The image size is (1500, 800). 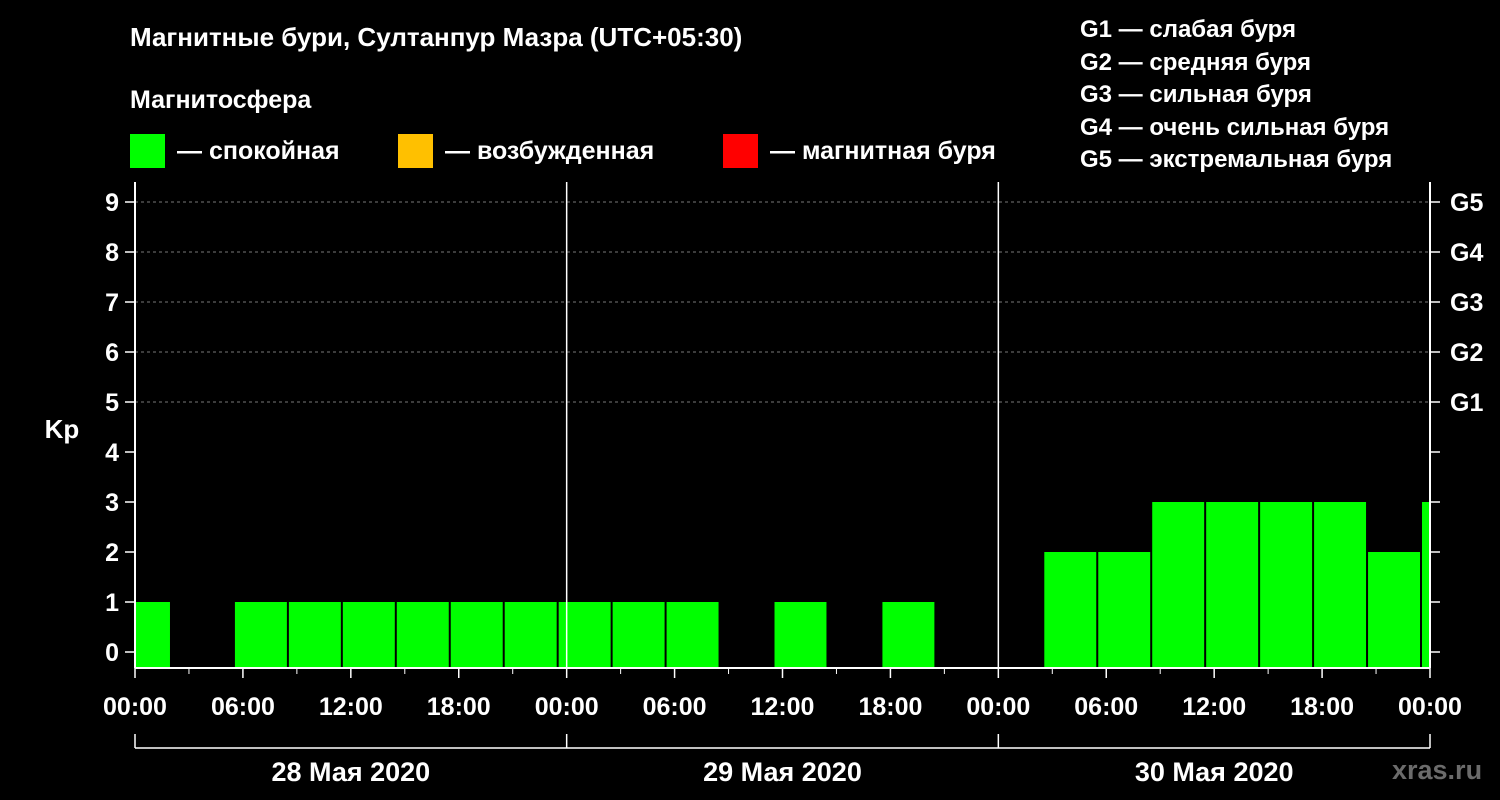 What do you see at coordinates (112, 353) in the screenshot?
I see `y-tick-label: 6` at bounding box center [112, 353].